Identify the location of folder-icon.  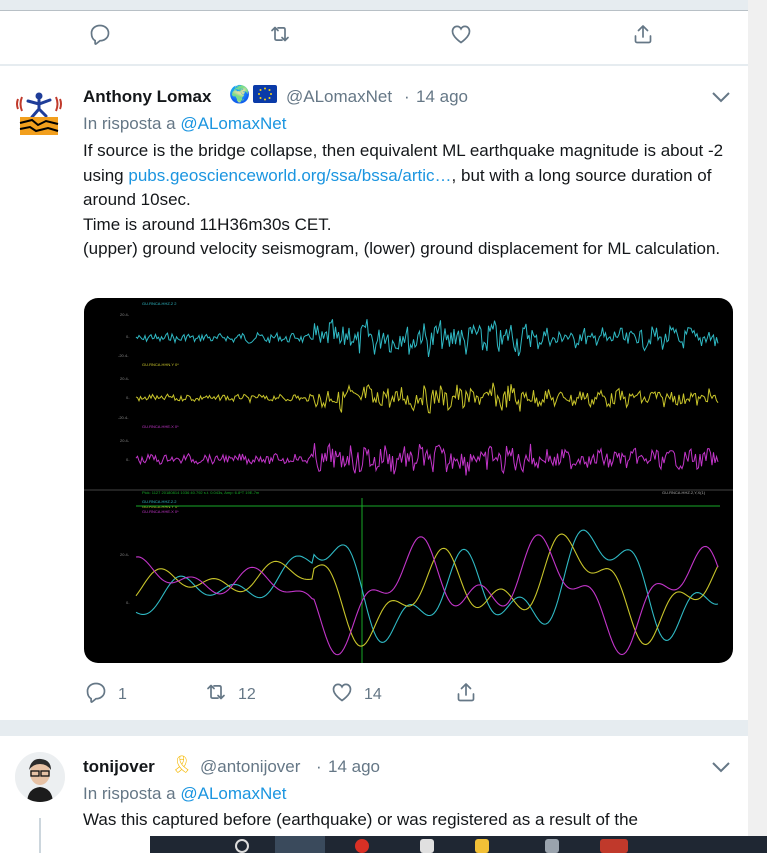
(482, 846).